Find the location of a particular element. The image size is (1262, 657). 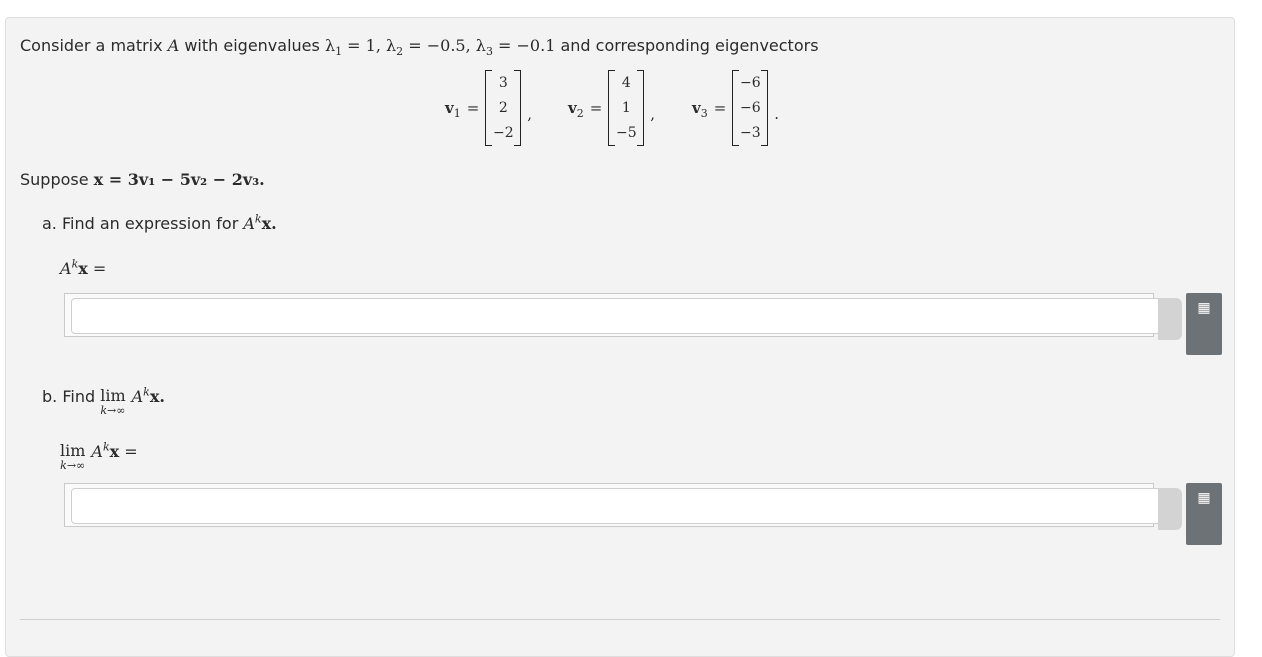

suppose-lead: Suppose is located at coordinates (54, 179).